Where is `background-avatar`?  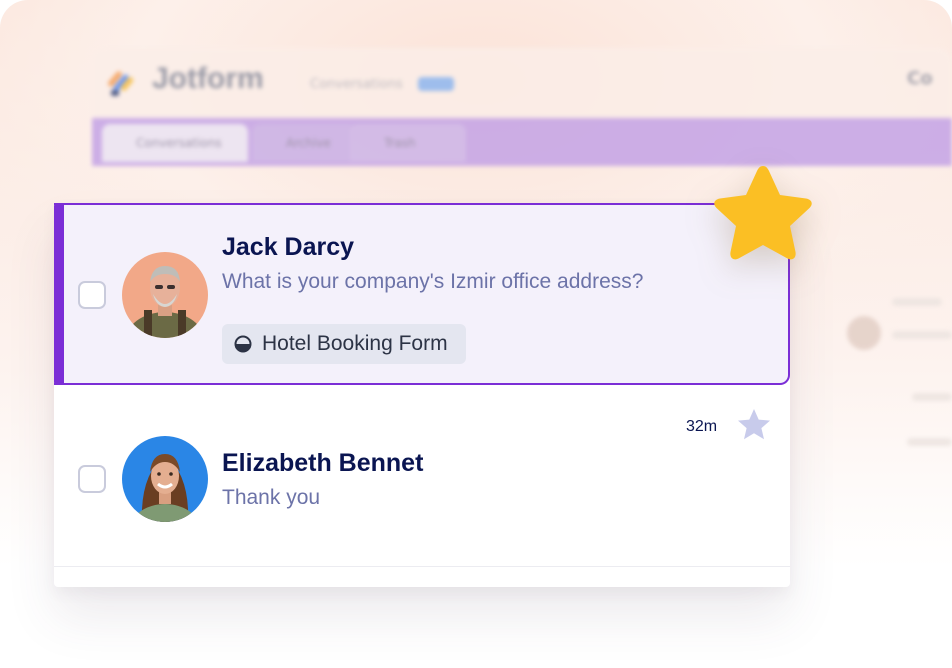
background-avatar is located at coordinates (864, 333).